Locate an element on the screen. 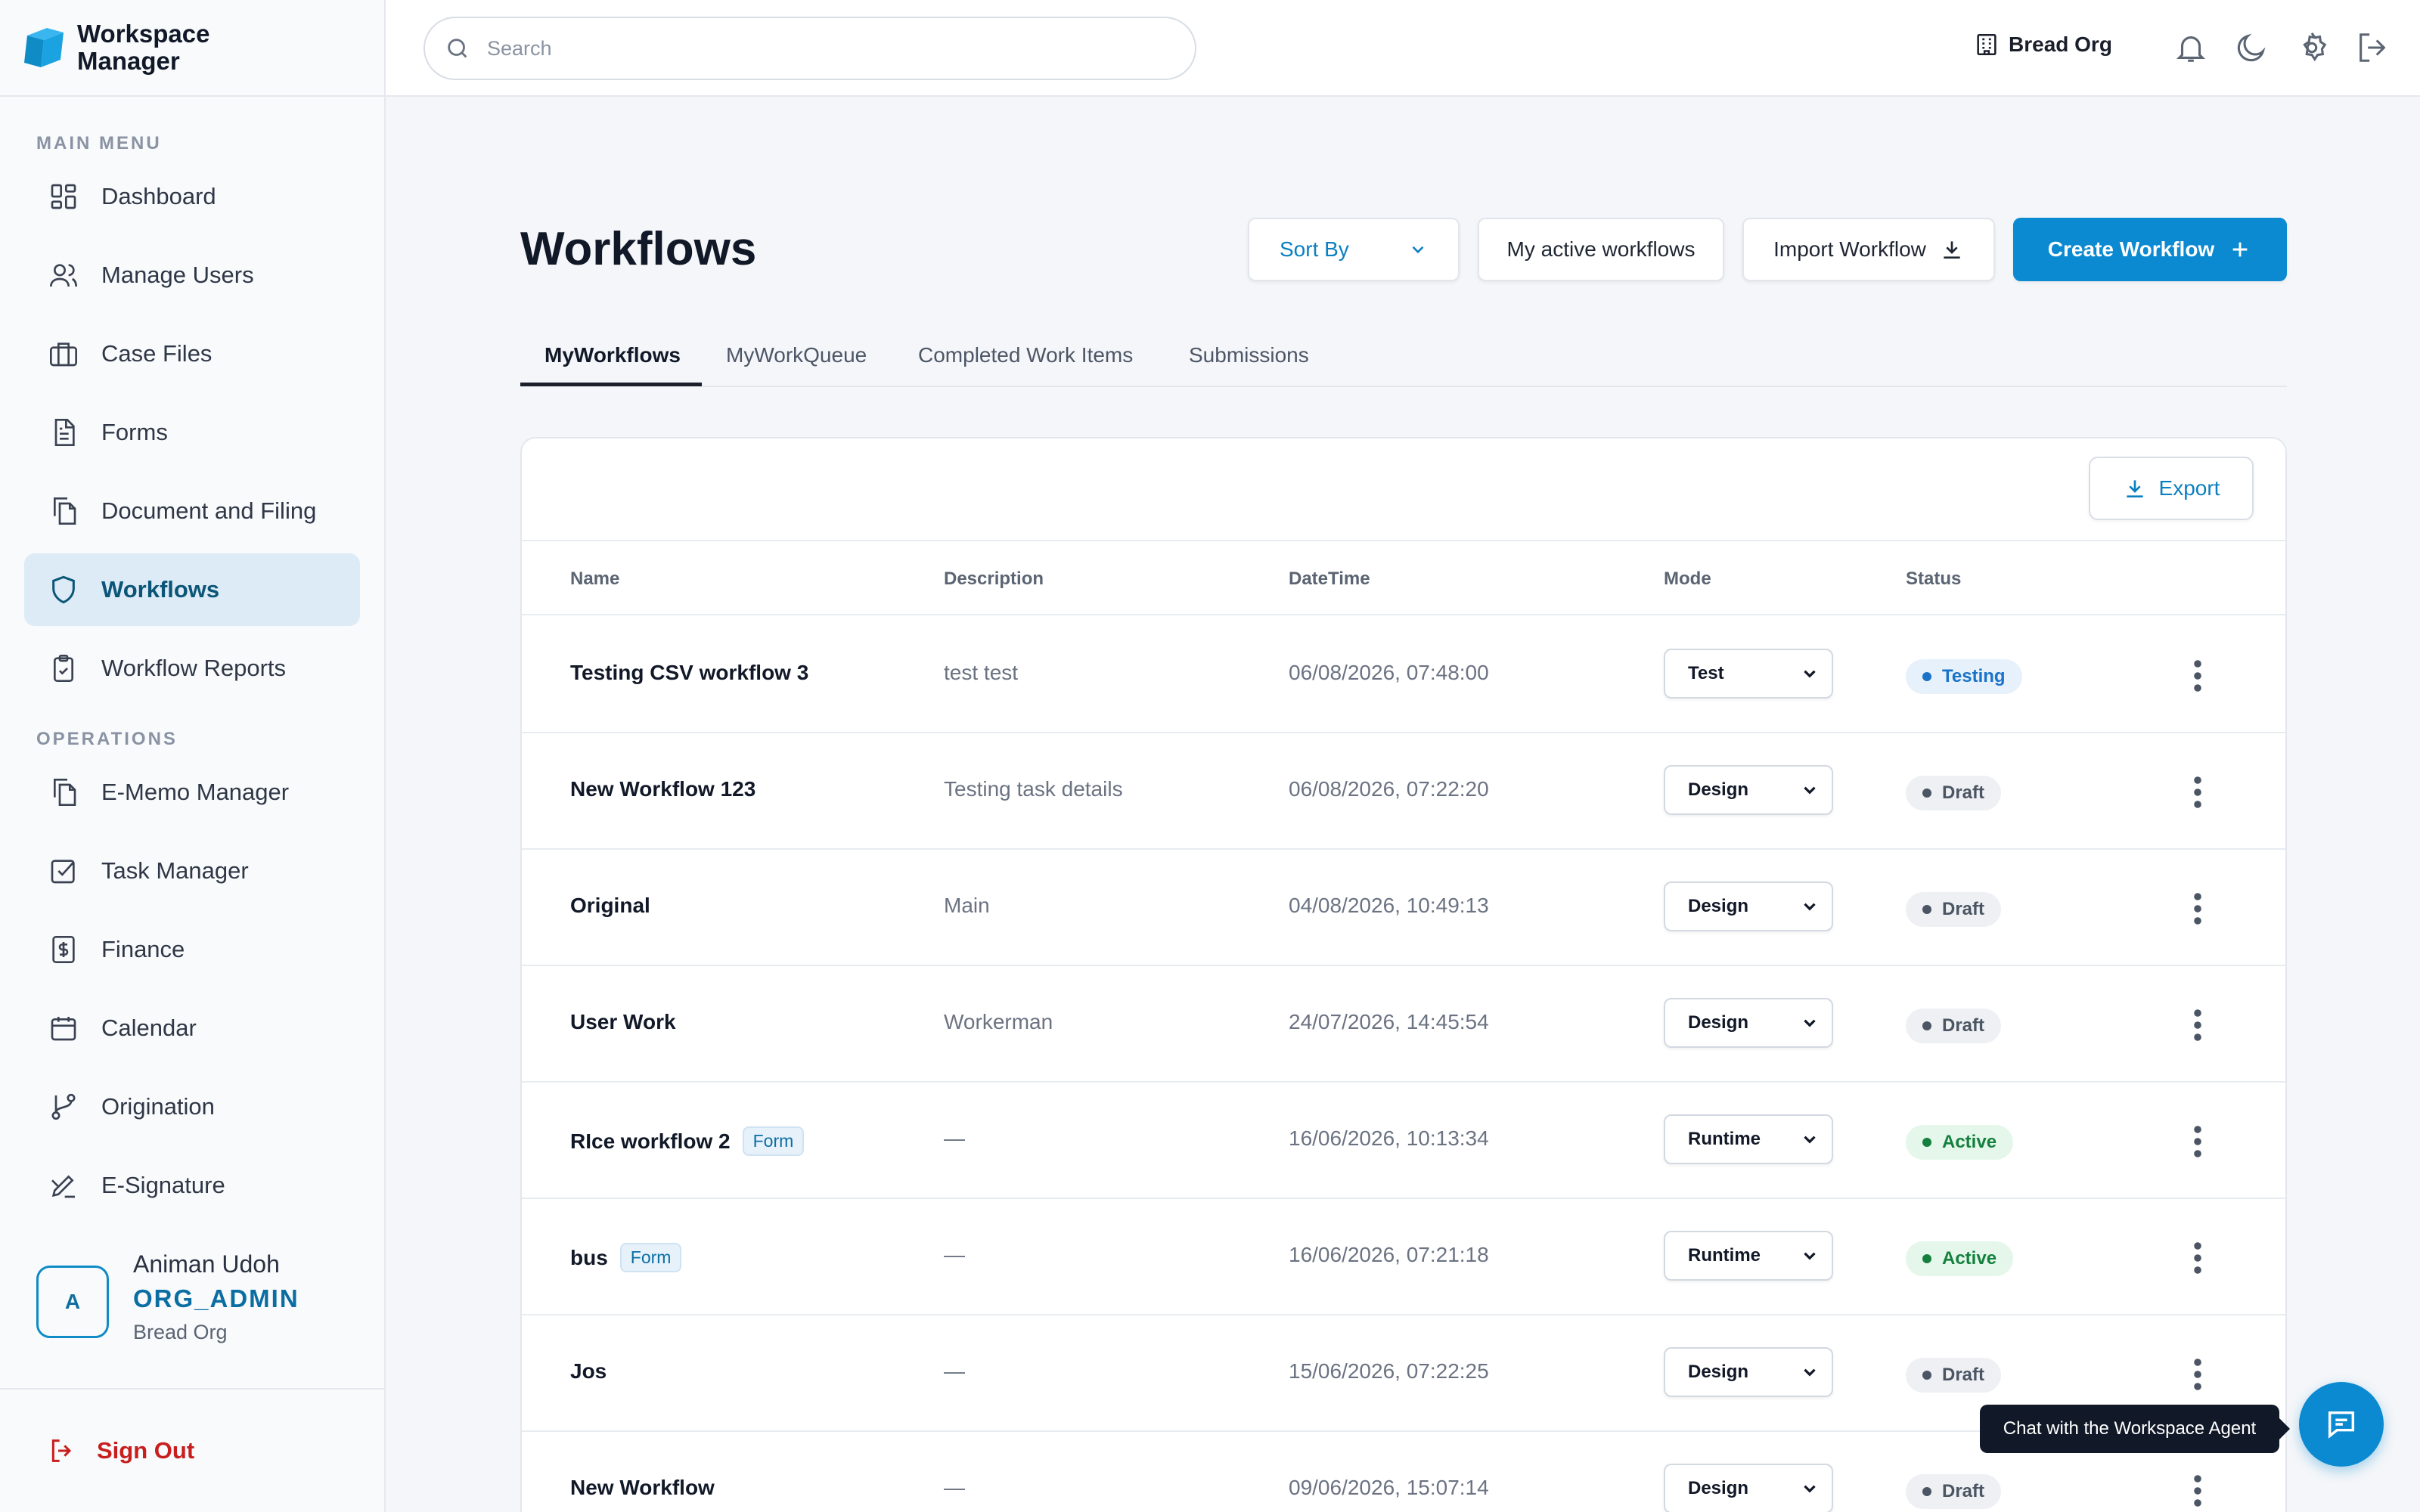 The width and height of the screenshot is (2420, 1512). sidebar-item-document-and-filing: Document and Filing is located at coordinates (192, 511).